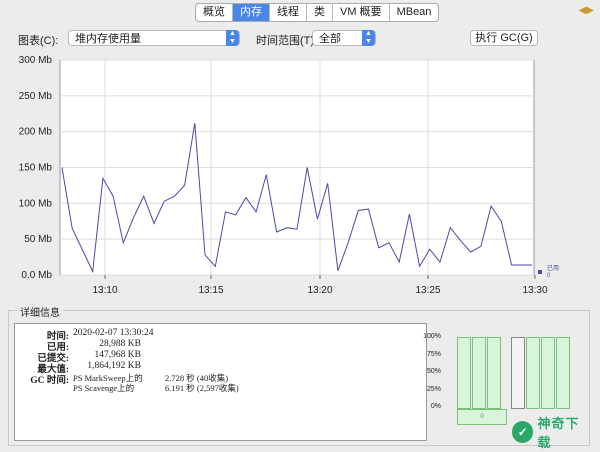 The width and height of the screenshot is (600, 452). What do you see at coordinates (38, 239) in the screenshot?
I see `y-tick-label: 50 Mb` at bounding box center [38, 239].